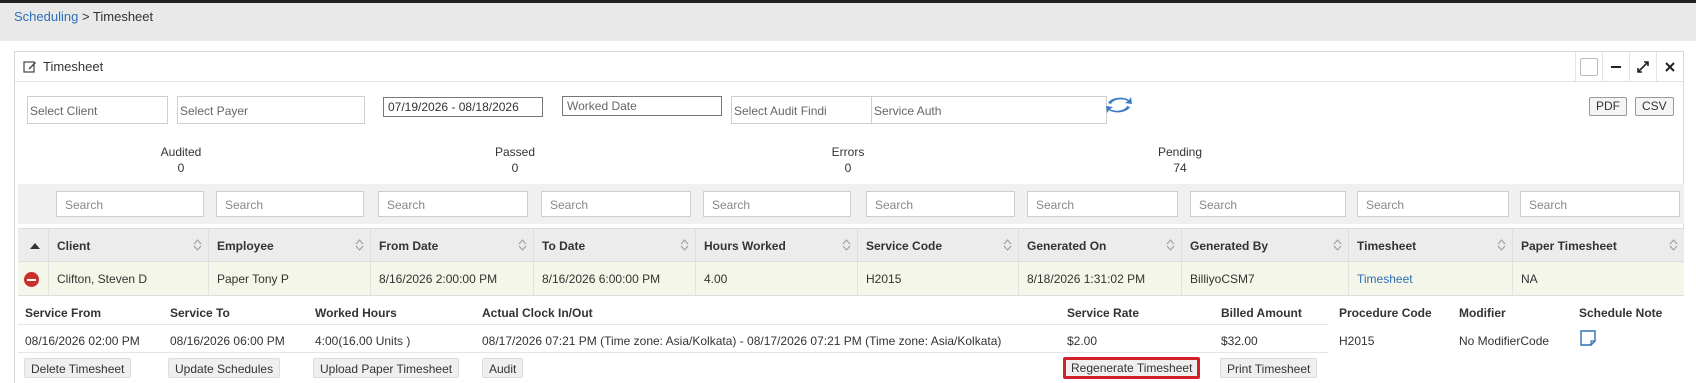  I want to click on column-header-employee: Employee, so click(289, 246).